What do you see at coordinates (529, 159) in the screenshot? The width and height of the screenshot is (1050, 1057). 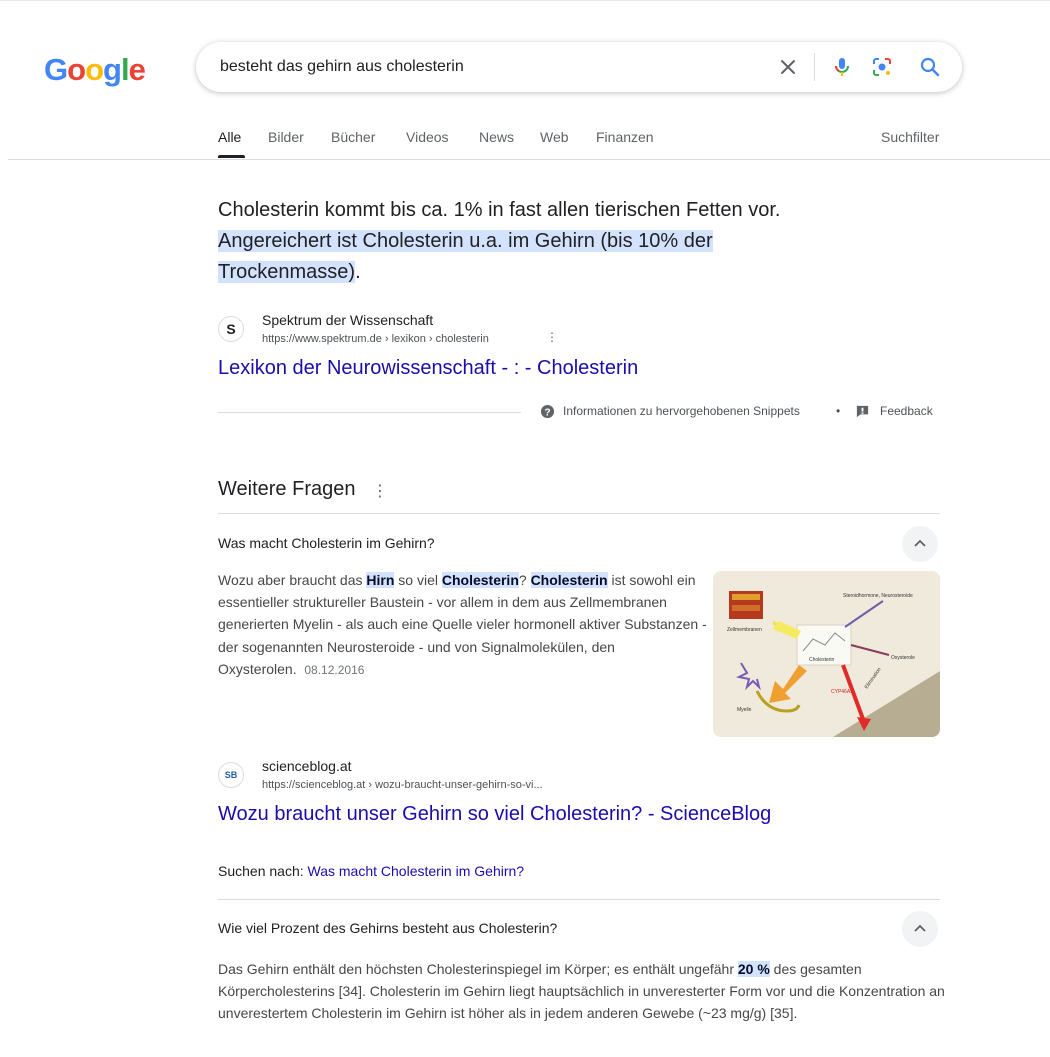 I see `tabs-divider` at bounding box center [529, 159].